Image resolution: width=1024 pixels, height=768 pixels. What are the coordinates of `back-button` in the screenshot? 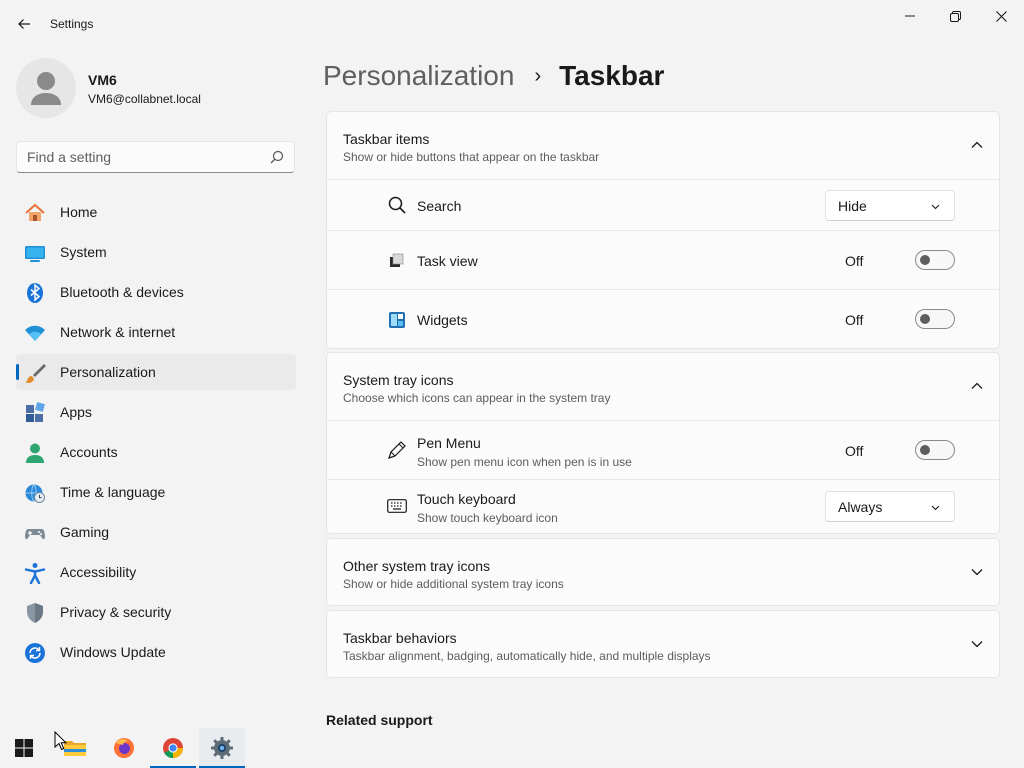 It's located at (24, 24).